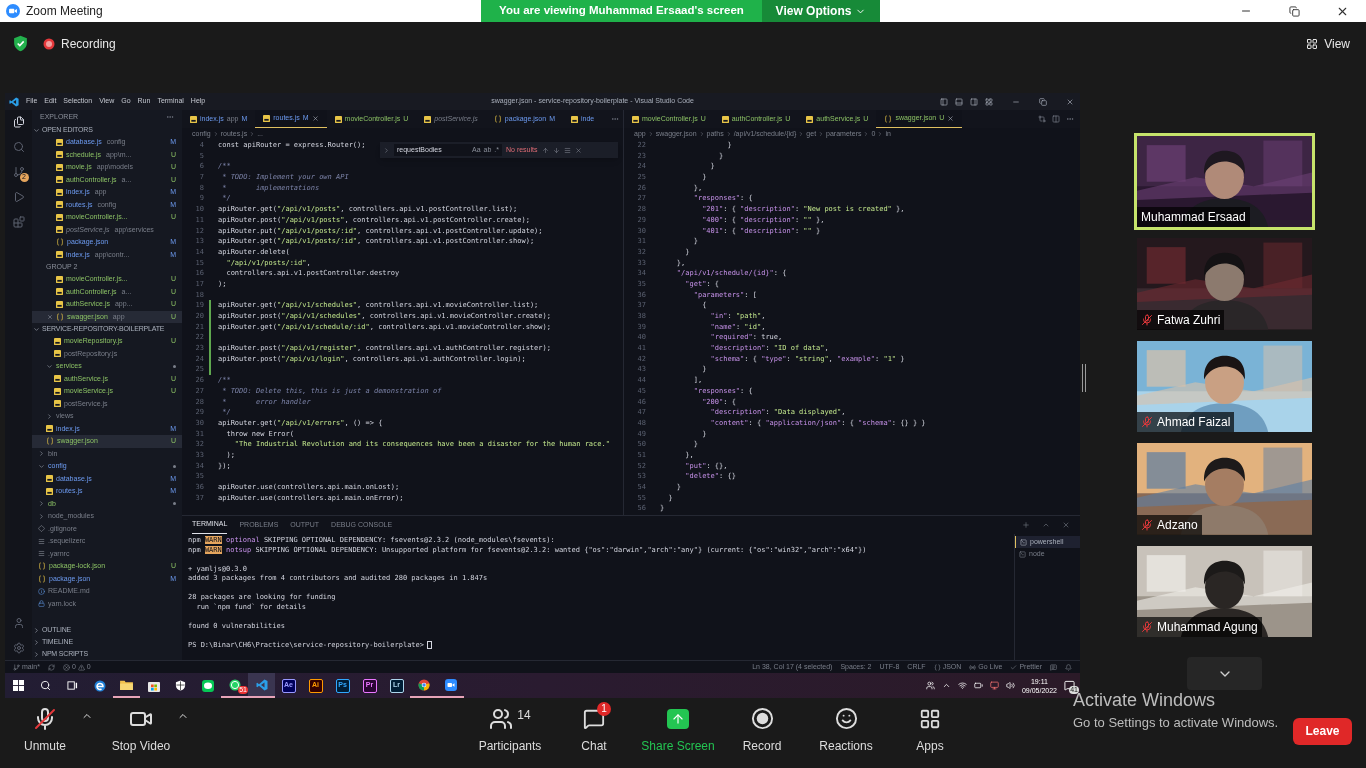 The height and width of the screenshot is (768, 1366). Describe the element at coordinates (18, 197) in the screenshot. I see `run-debug-icon` at that location.